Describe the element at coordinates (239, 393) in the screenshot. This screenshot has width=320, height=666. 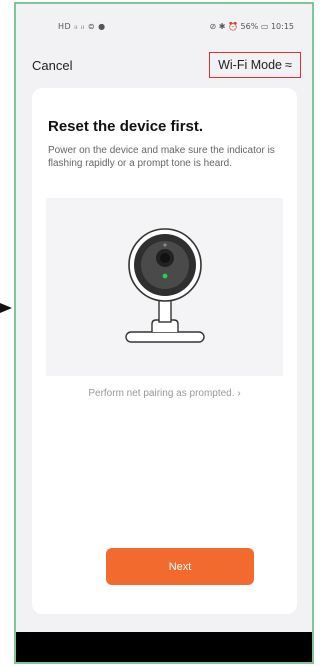
I see `chevron-right-icon: ›` at that location.